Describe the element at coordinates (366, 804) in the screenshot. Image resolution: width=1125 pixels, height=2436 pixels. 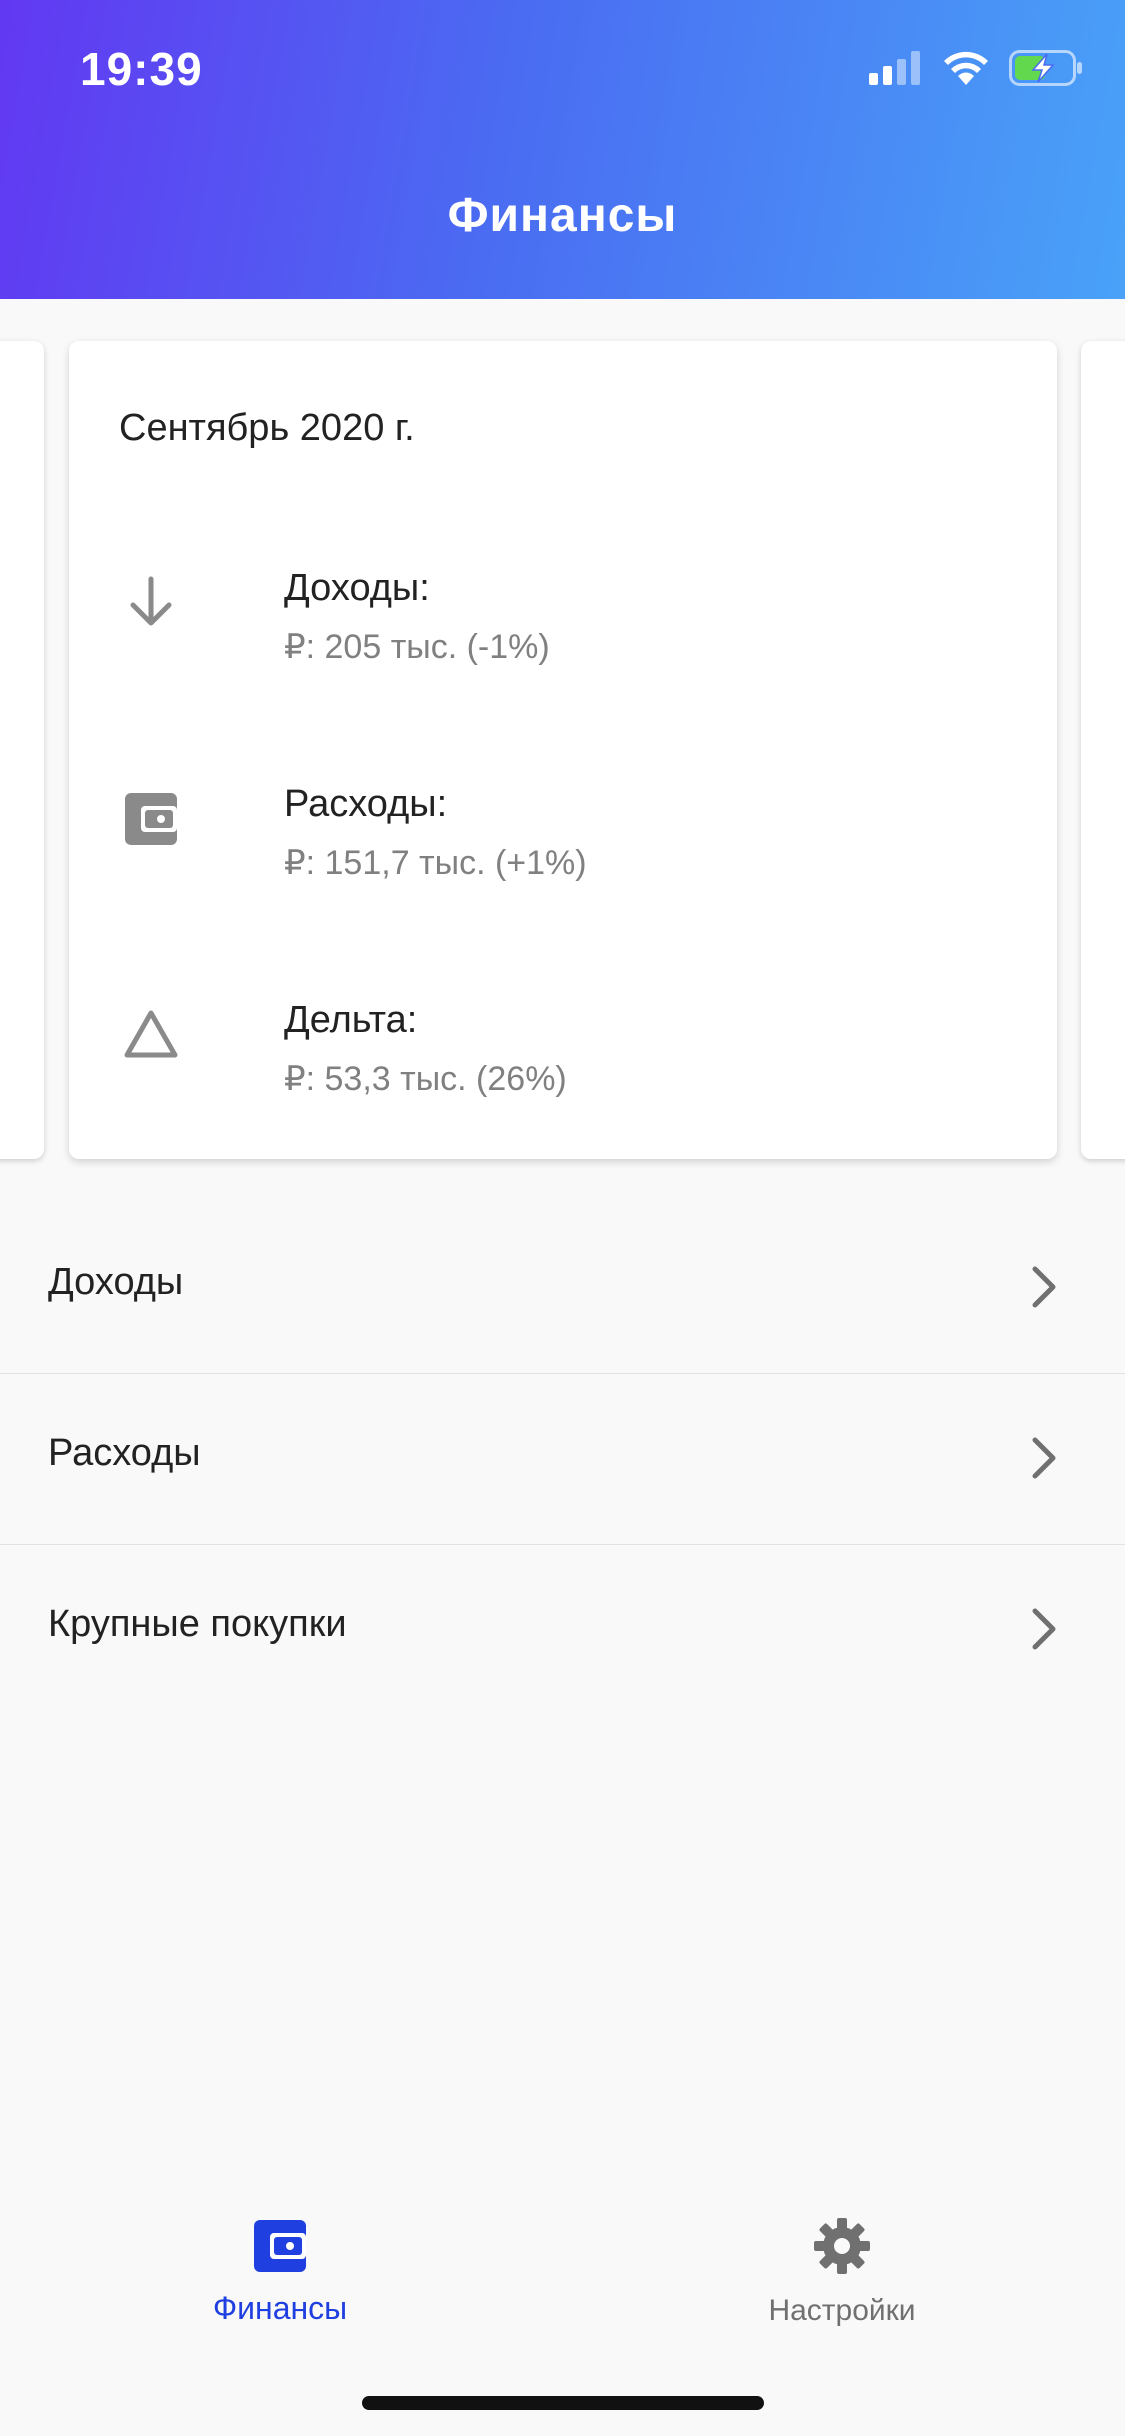
I see `stat-label: Расходы:` at that location.